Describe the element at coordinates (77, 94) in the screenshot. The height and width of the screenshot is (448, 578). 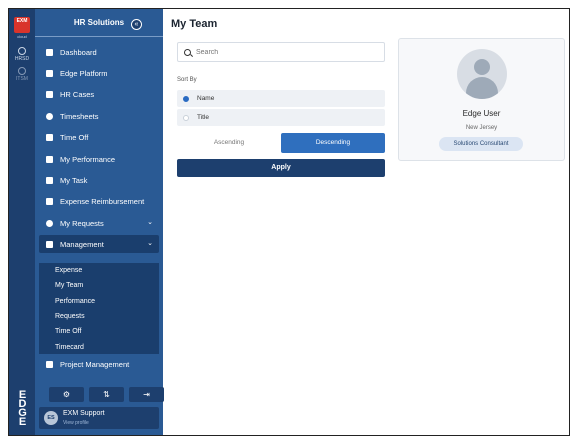
I see `sidebar-item-label: HR Cases` at that location.